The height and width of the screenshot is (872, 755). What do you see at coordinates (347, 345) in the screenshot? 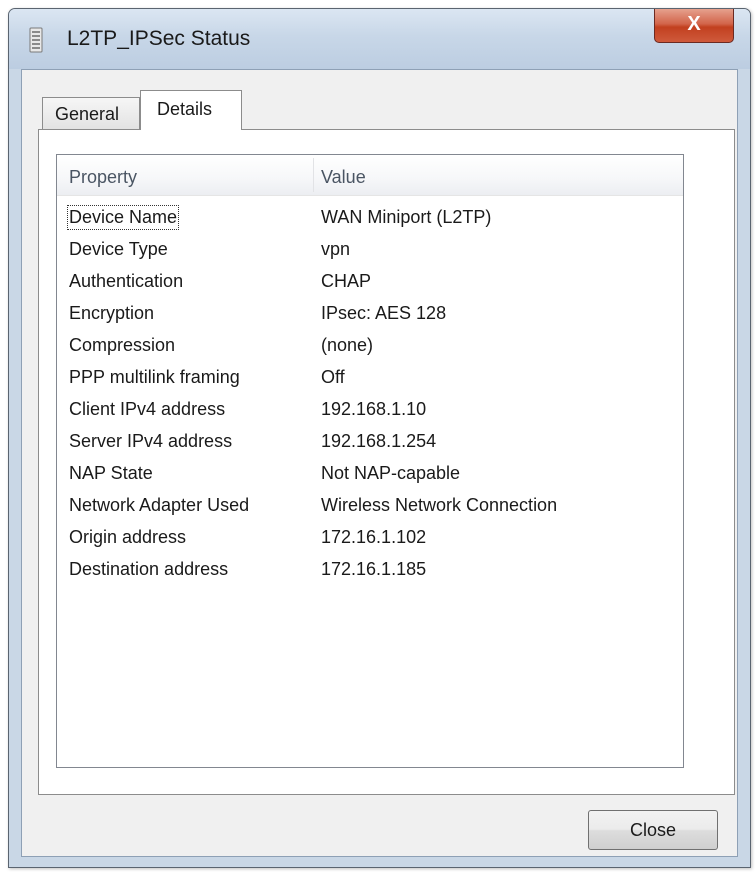
I see `value-cell: (none)` at bounding box center [347, 345].